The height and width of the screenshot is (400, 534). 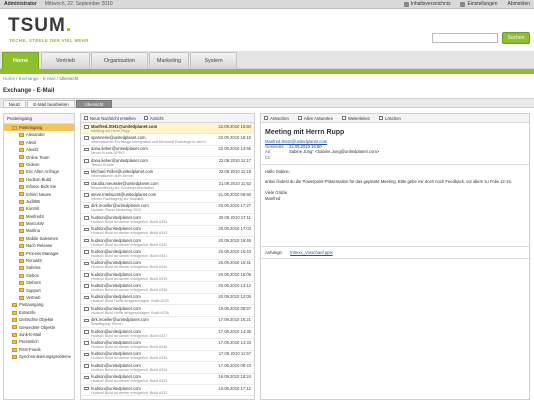 I want to click on folder-item: Hudson Build, so click(x=39, y=179).